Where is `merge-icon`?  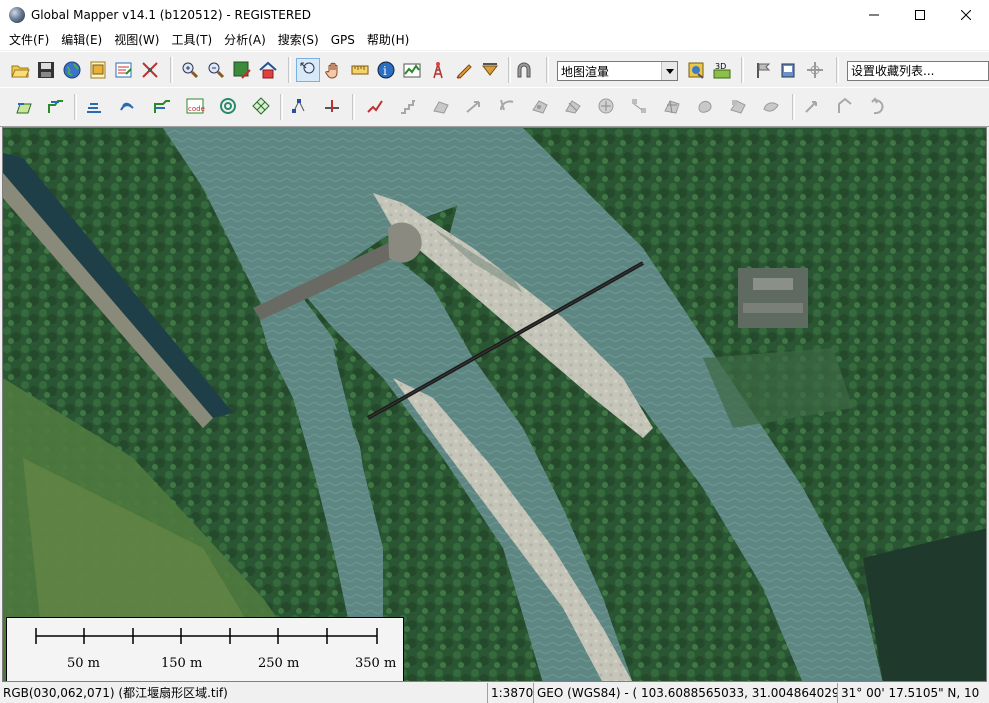 merge-icon is located at coordinates (540, 107).